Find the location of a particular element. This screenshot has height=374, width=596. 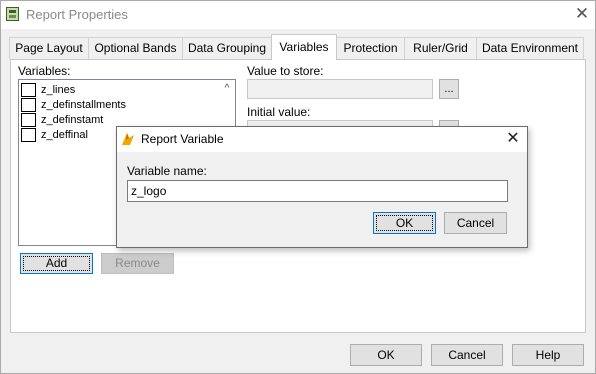

tab-page-layout: Page Layout is located at coordinates (49, 48).